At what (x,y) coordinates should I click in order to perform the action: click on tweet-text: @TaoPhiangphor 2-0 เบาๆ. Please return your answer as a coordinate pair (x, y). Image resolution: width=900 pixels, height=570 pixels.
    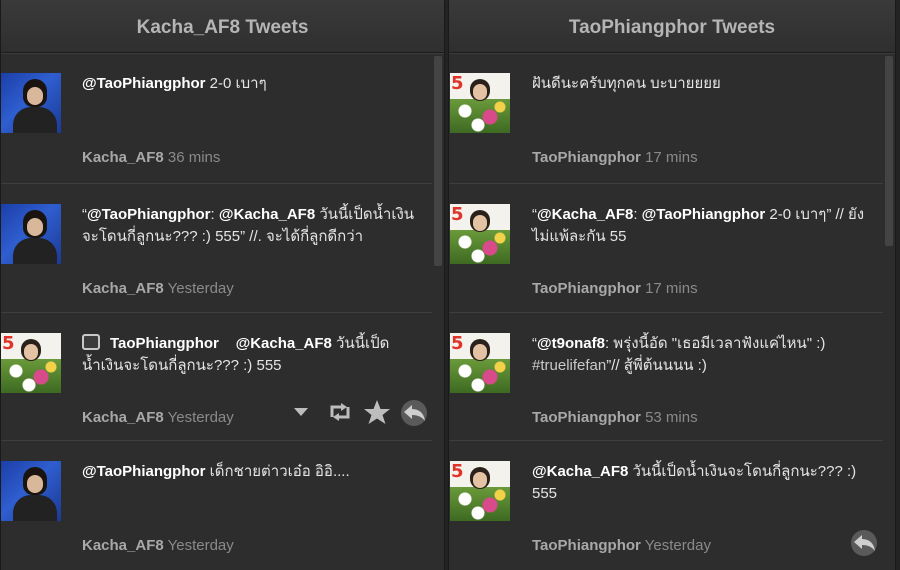
    Looking at the image, I should click on (174, 83).